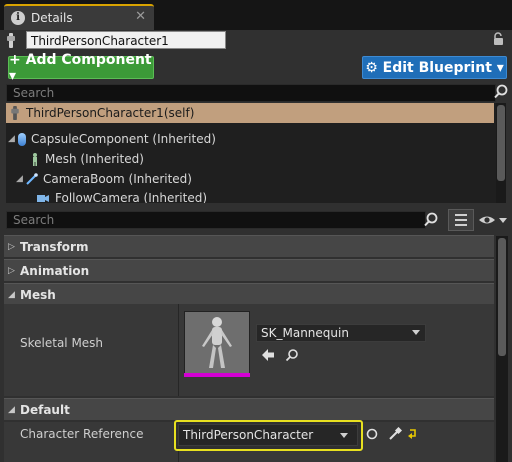  Describe the element at coordinates (249, 270) in the screenshot. I see `category-animation: ▷ Animation` at that location.